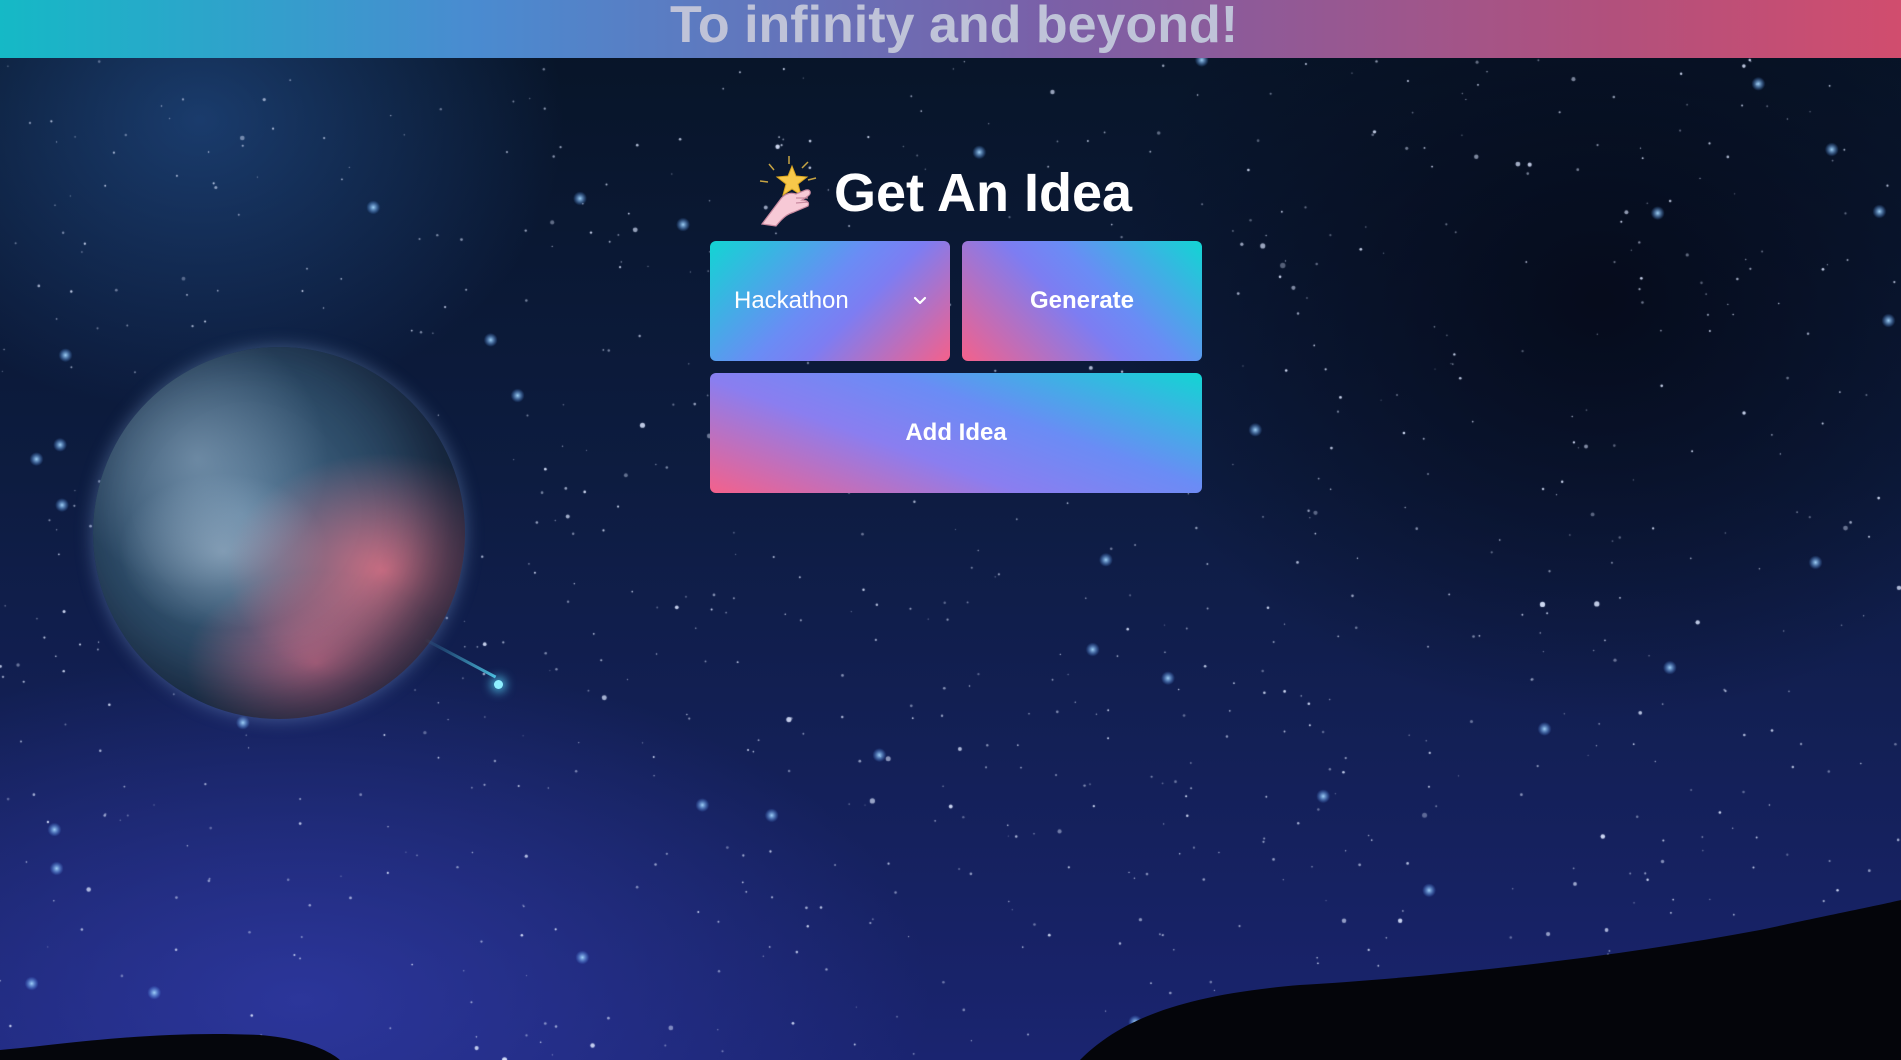  Describe the element at coordinates (791, 300) in the screenshot. I see `category-select-value: Hackathon` at that location.